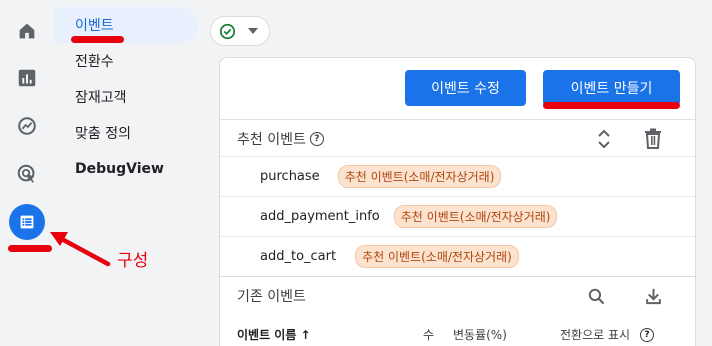 This screenshot has height=346, width=712. Describe the element at coordinates (320, 216) in the screenshot. I see `event-name: add_payment_info` at that location.